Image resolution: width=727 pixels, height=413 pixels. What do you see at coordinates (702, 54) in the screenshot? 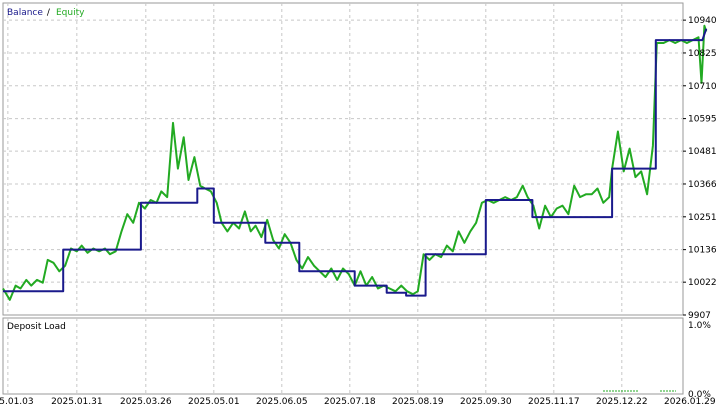
I see `y-tick-label-8: 10825` at bounding box center [702, 54].